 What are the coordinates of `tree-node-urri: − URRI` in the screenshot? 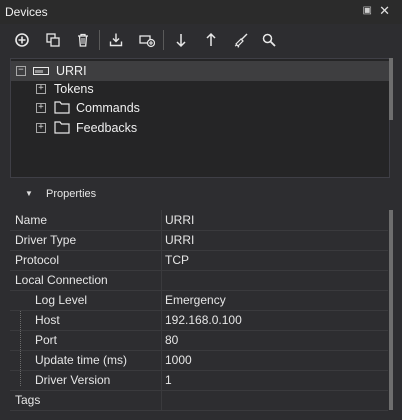 It's located at (200, 71).